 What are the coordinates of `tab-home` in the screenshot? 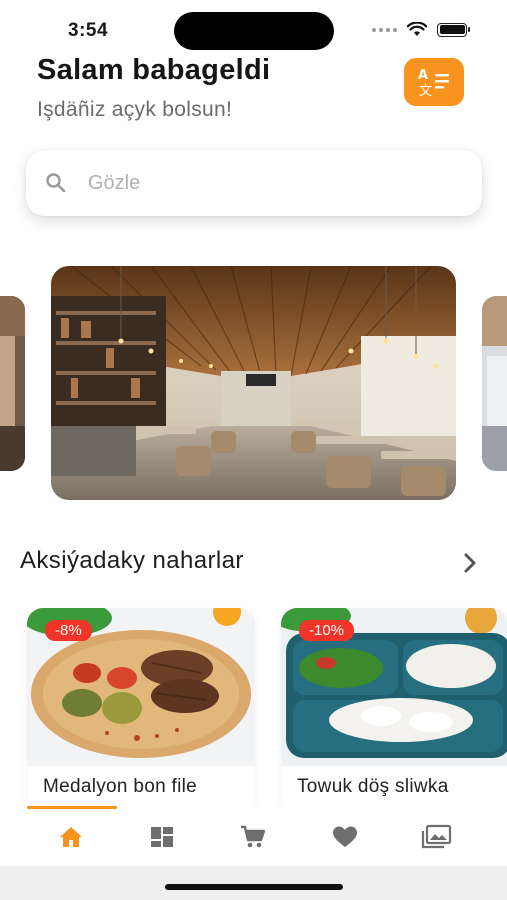 It's located at (71, 837).